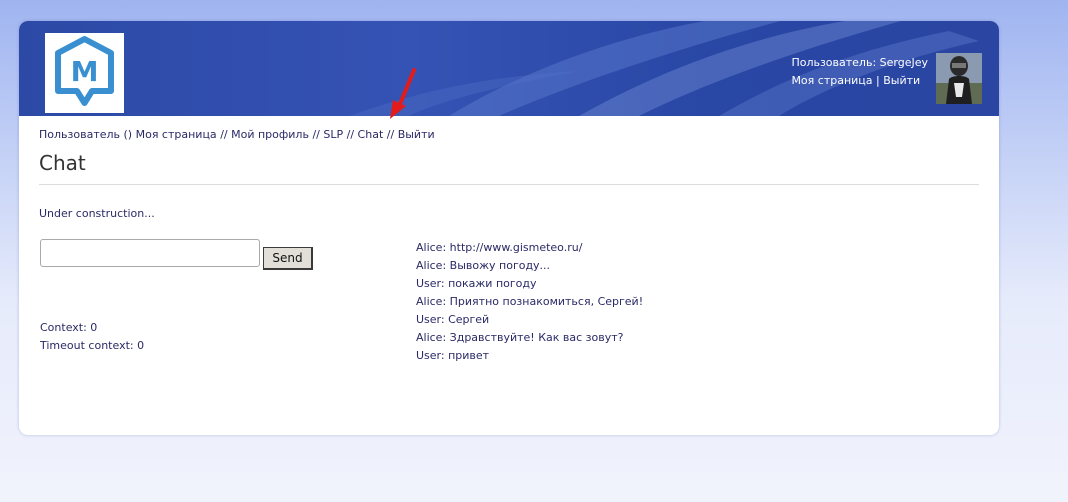  I want to click on avatar, so click(959, 78).